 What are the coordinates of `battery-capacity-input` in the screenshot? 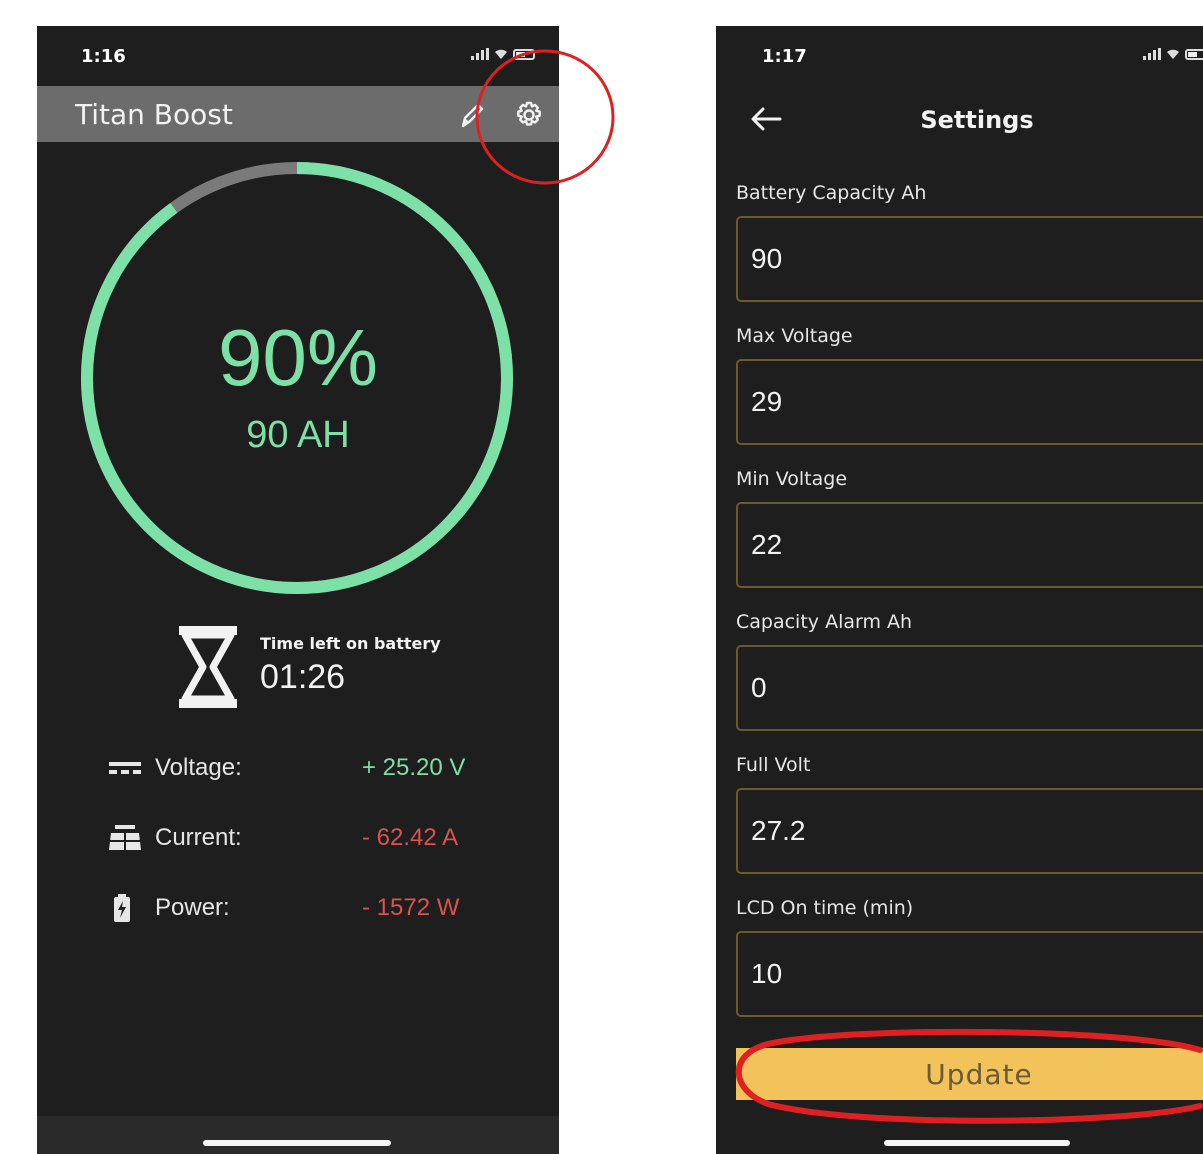 It's located at (969, 259).